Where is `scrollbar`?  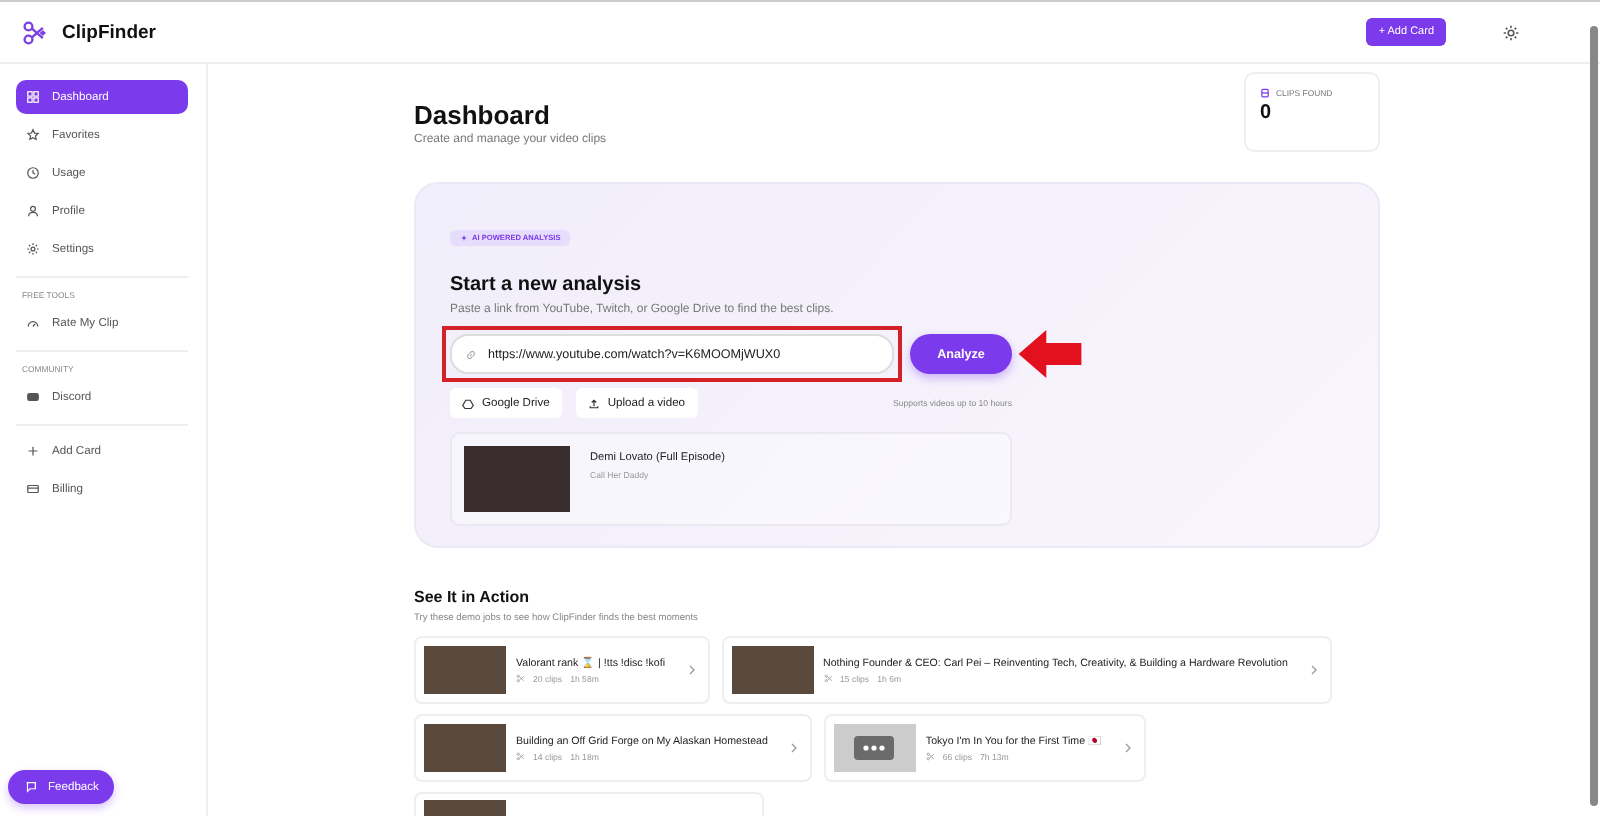 scrollbar is located at coordinates (1594, 416).